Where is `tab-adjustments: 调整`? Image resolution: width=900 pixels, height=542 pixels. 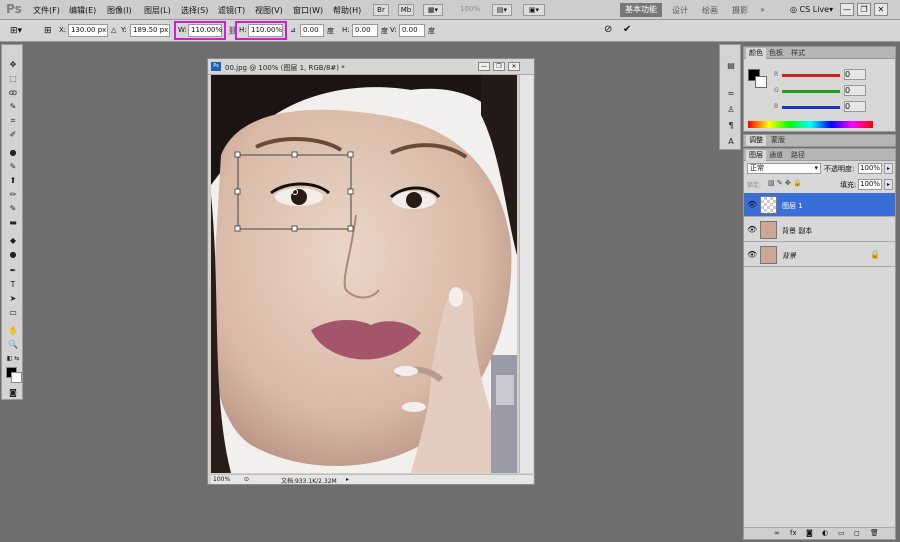 tab-adjustments: 调整 is located at coordinates (756, 140).